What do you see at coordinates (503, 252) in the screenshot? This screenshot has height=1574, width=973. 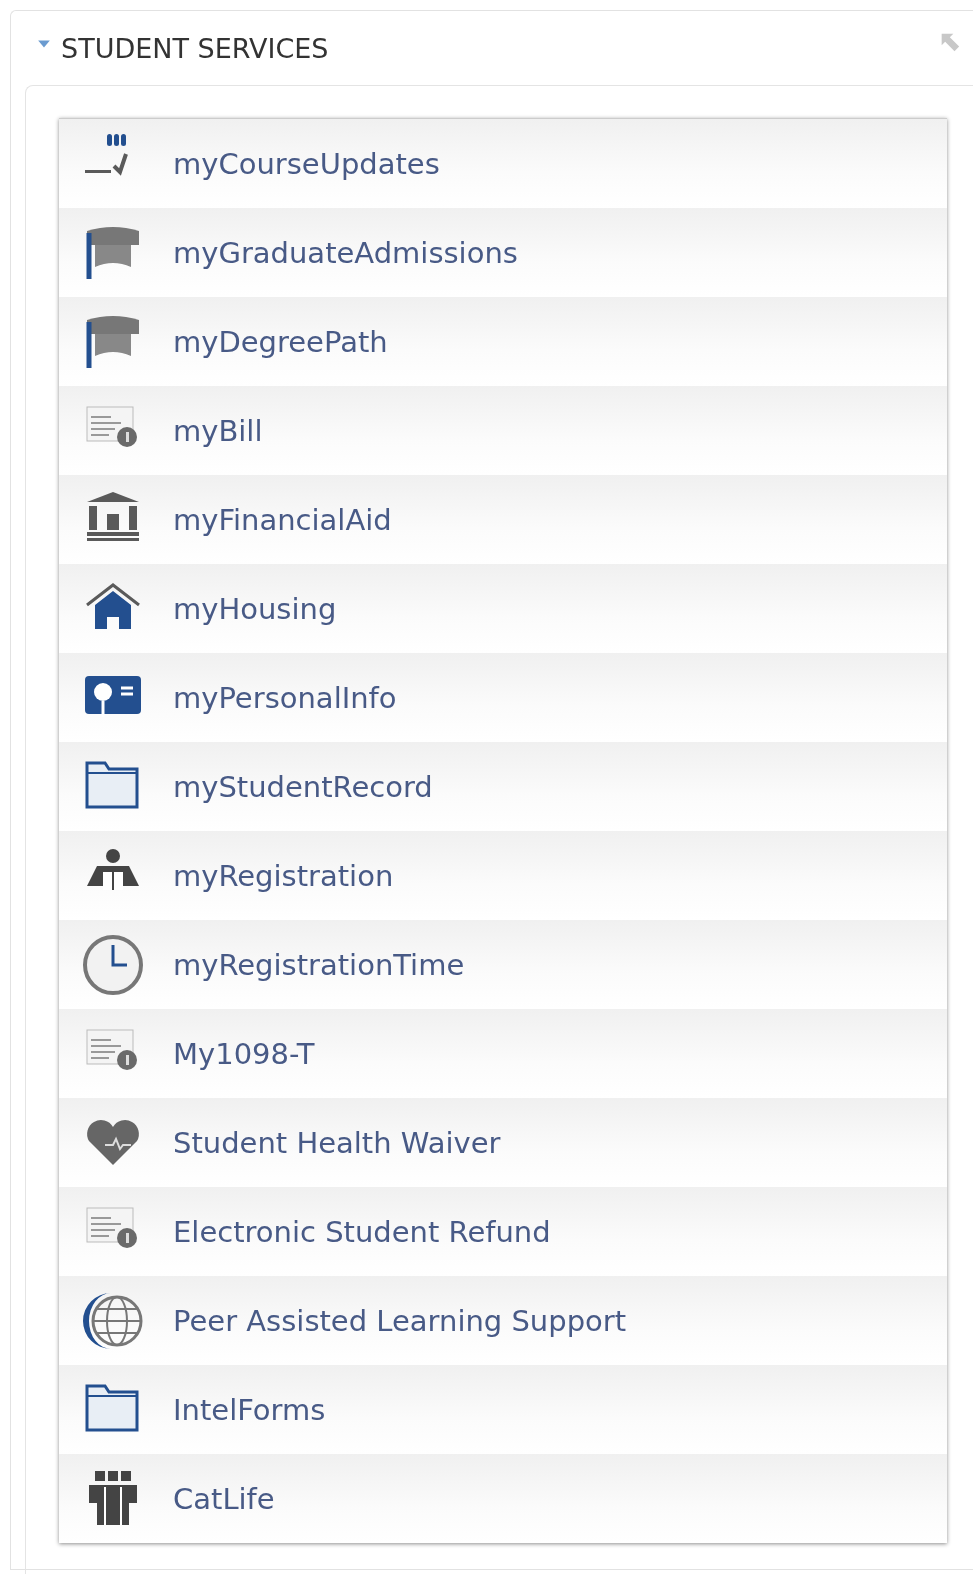 I see `service-link: myGraduateAdmissions` at bounding box center [503, 252].